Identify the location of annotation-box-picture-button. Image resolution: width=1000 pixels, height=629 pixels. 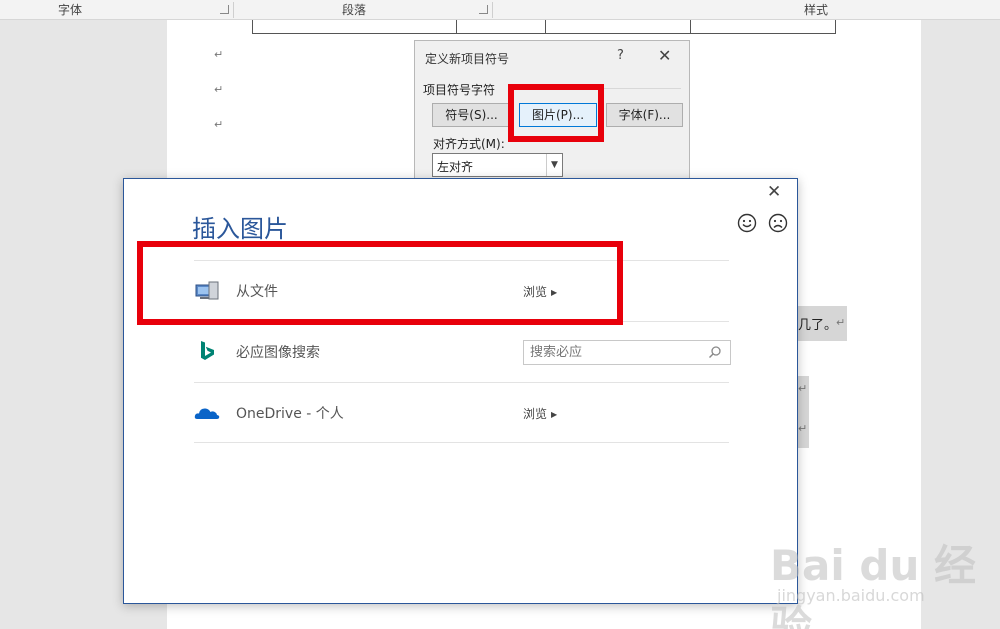
(556, 113).